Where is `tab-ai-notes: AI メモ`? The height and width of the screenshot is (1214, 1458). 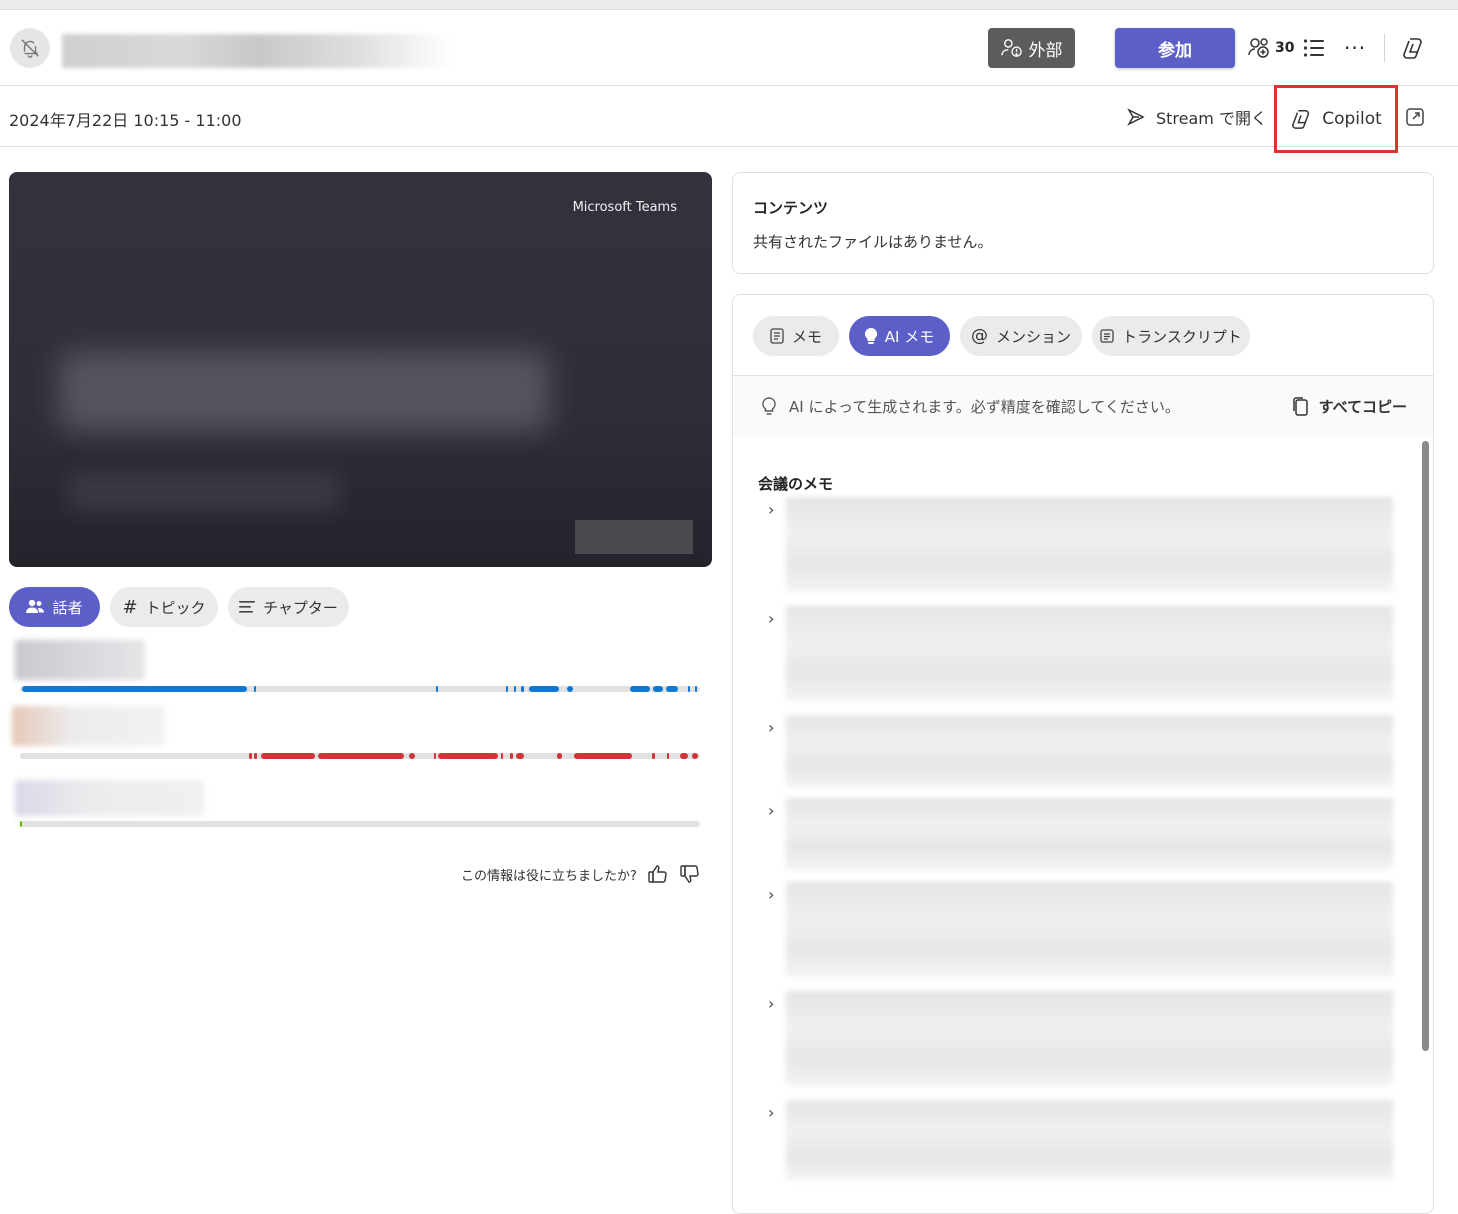
tab-ai-notes: AI メモ is located at coordinates (899, 336).